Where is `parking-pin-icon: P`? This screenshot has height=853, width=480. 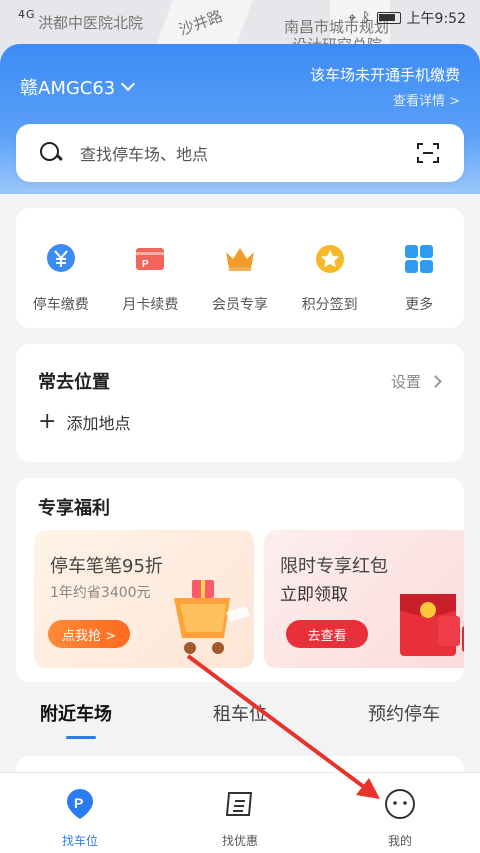
parking-pin-icon: P is located at coordinates (80, 804).